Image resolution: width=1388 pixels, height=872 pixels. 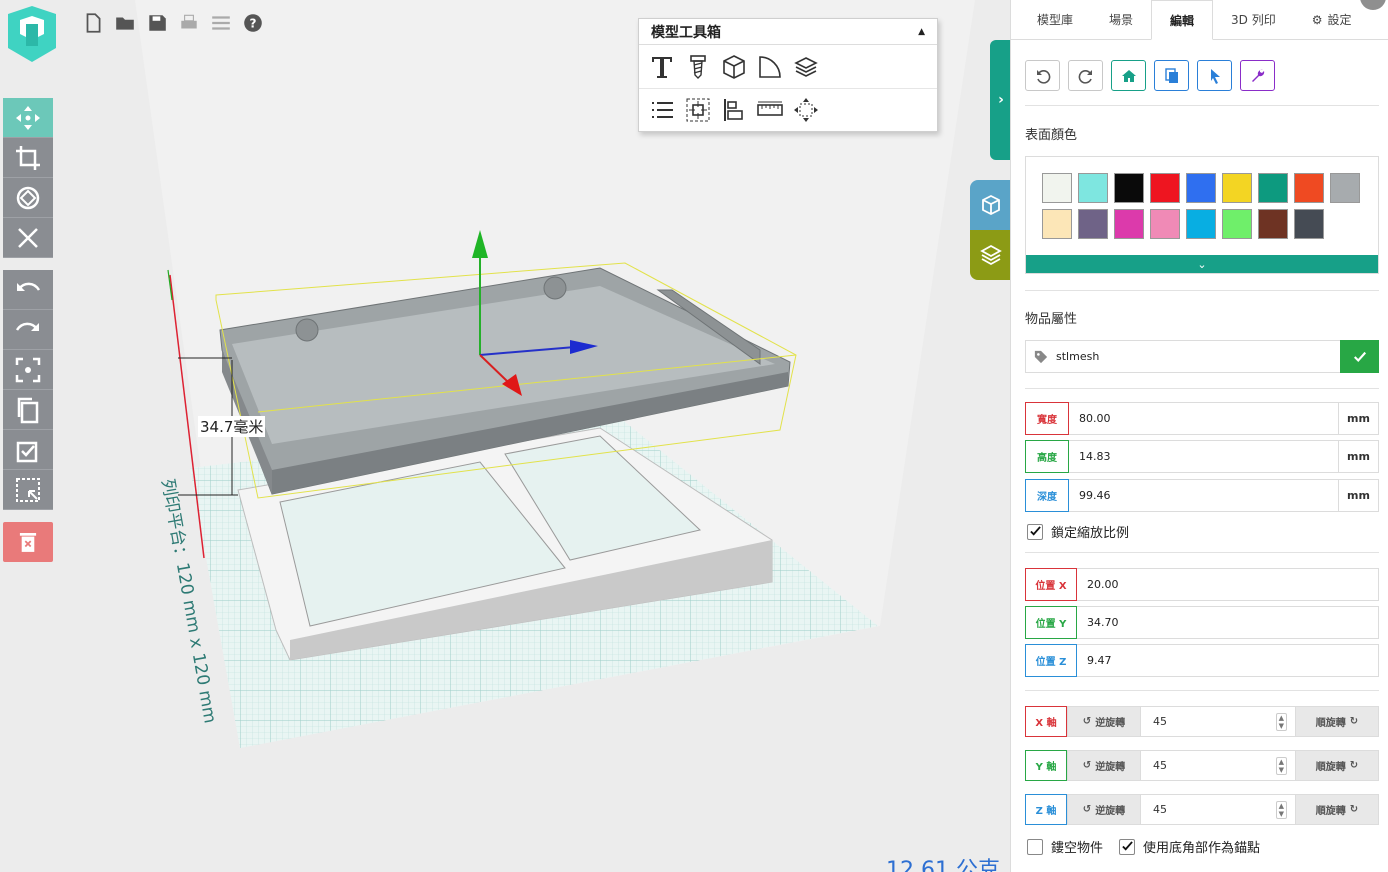 What do you see at coordinates (1104, 765) in the screenshot?
I see `rotate-y-ccw-button: ↺ 逆旋轉` at bounding box center [1104, 765].